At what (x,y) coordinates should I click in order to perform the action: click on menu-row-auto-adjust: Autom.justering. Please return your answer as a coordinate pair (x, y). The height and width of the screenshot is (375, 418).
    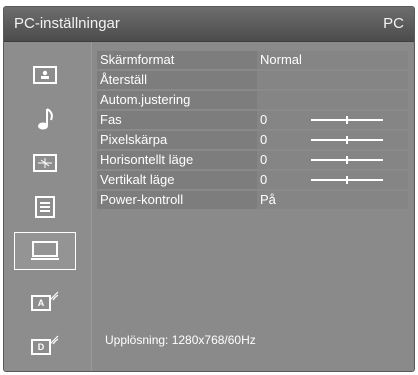
    Looking at the image, I should click on (252, 100).